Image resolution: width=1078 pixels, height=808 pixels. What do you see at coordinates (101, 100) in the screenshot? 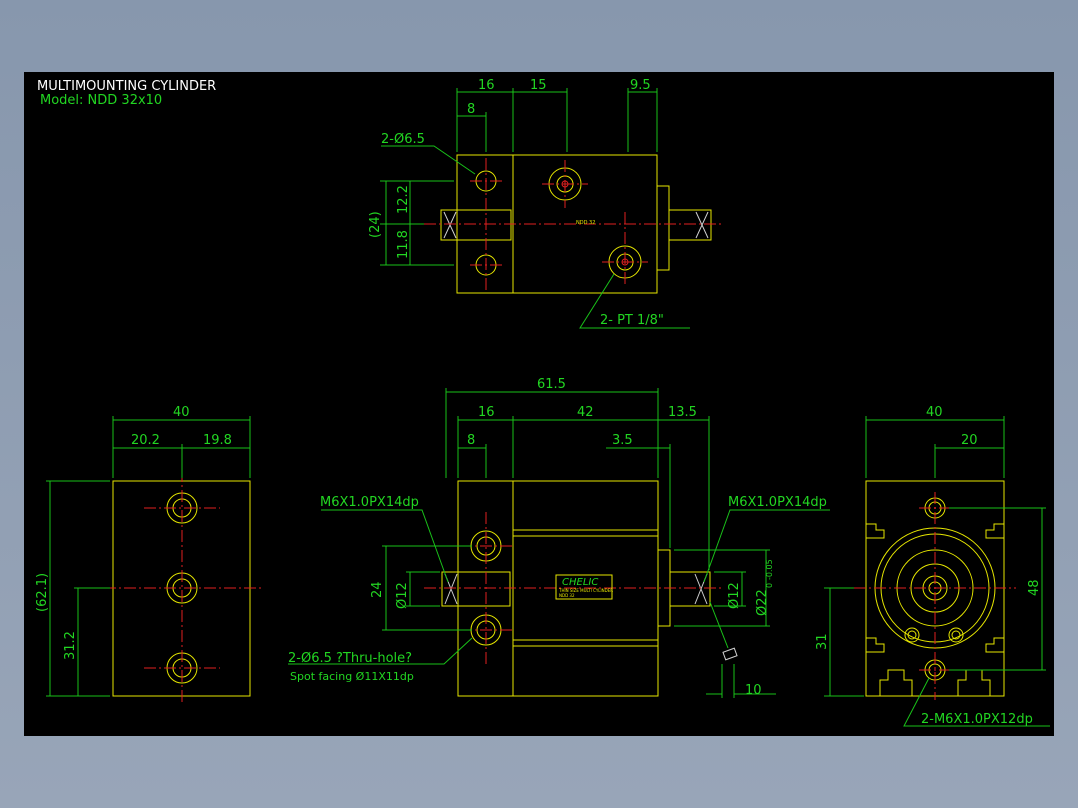
I see `model-label: Model: NDD 32x10` at bounding box center [101, 100].